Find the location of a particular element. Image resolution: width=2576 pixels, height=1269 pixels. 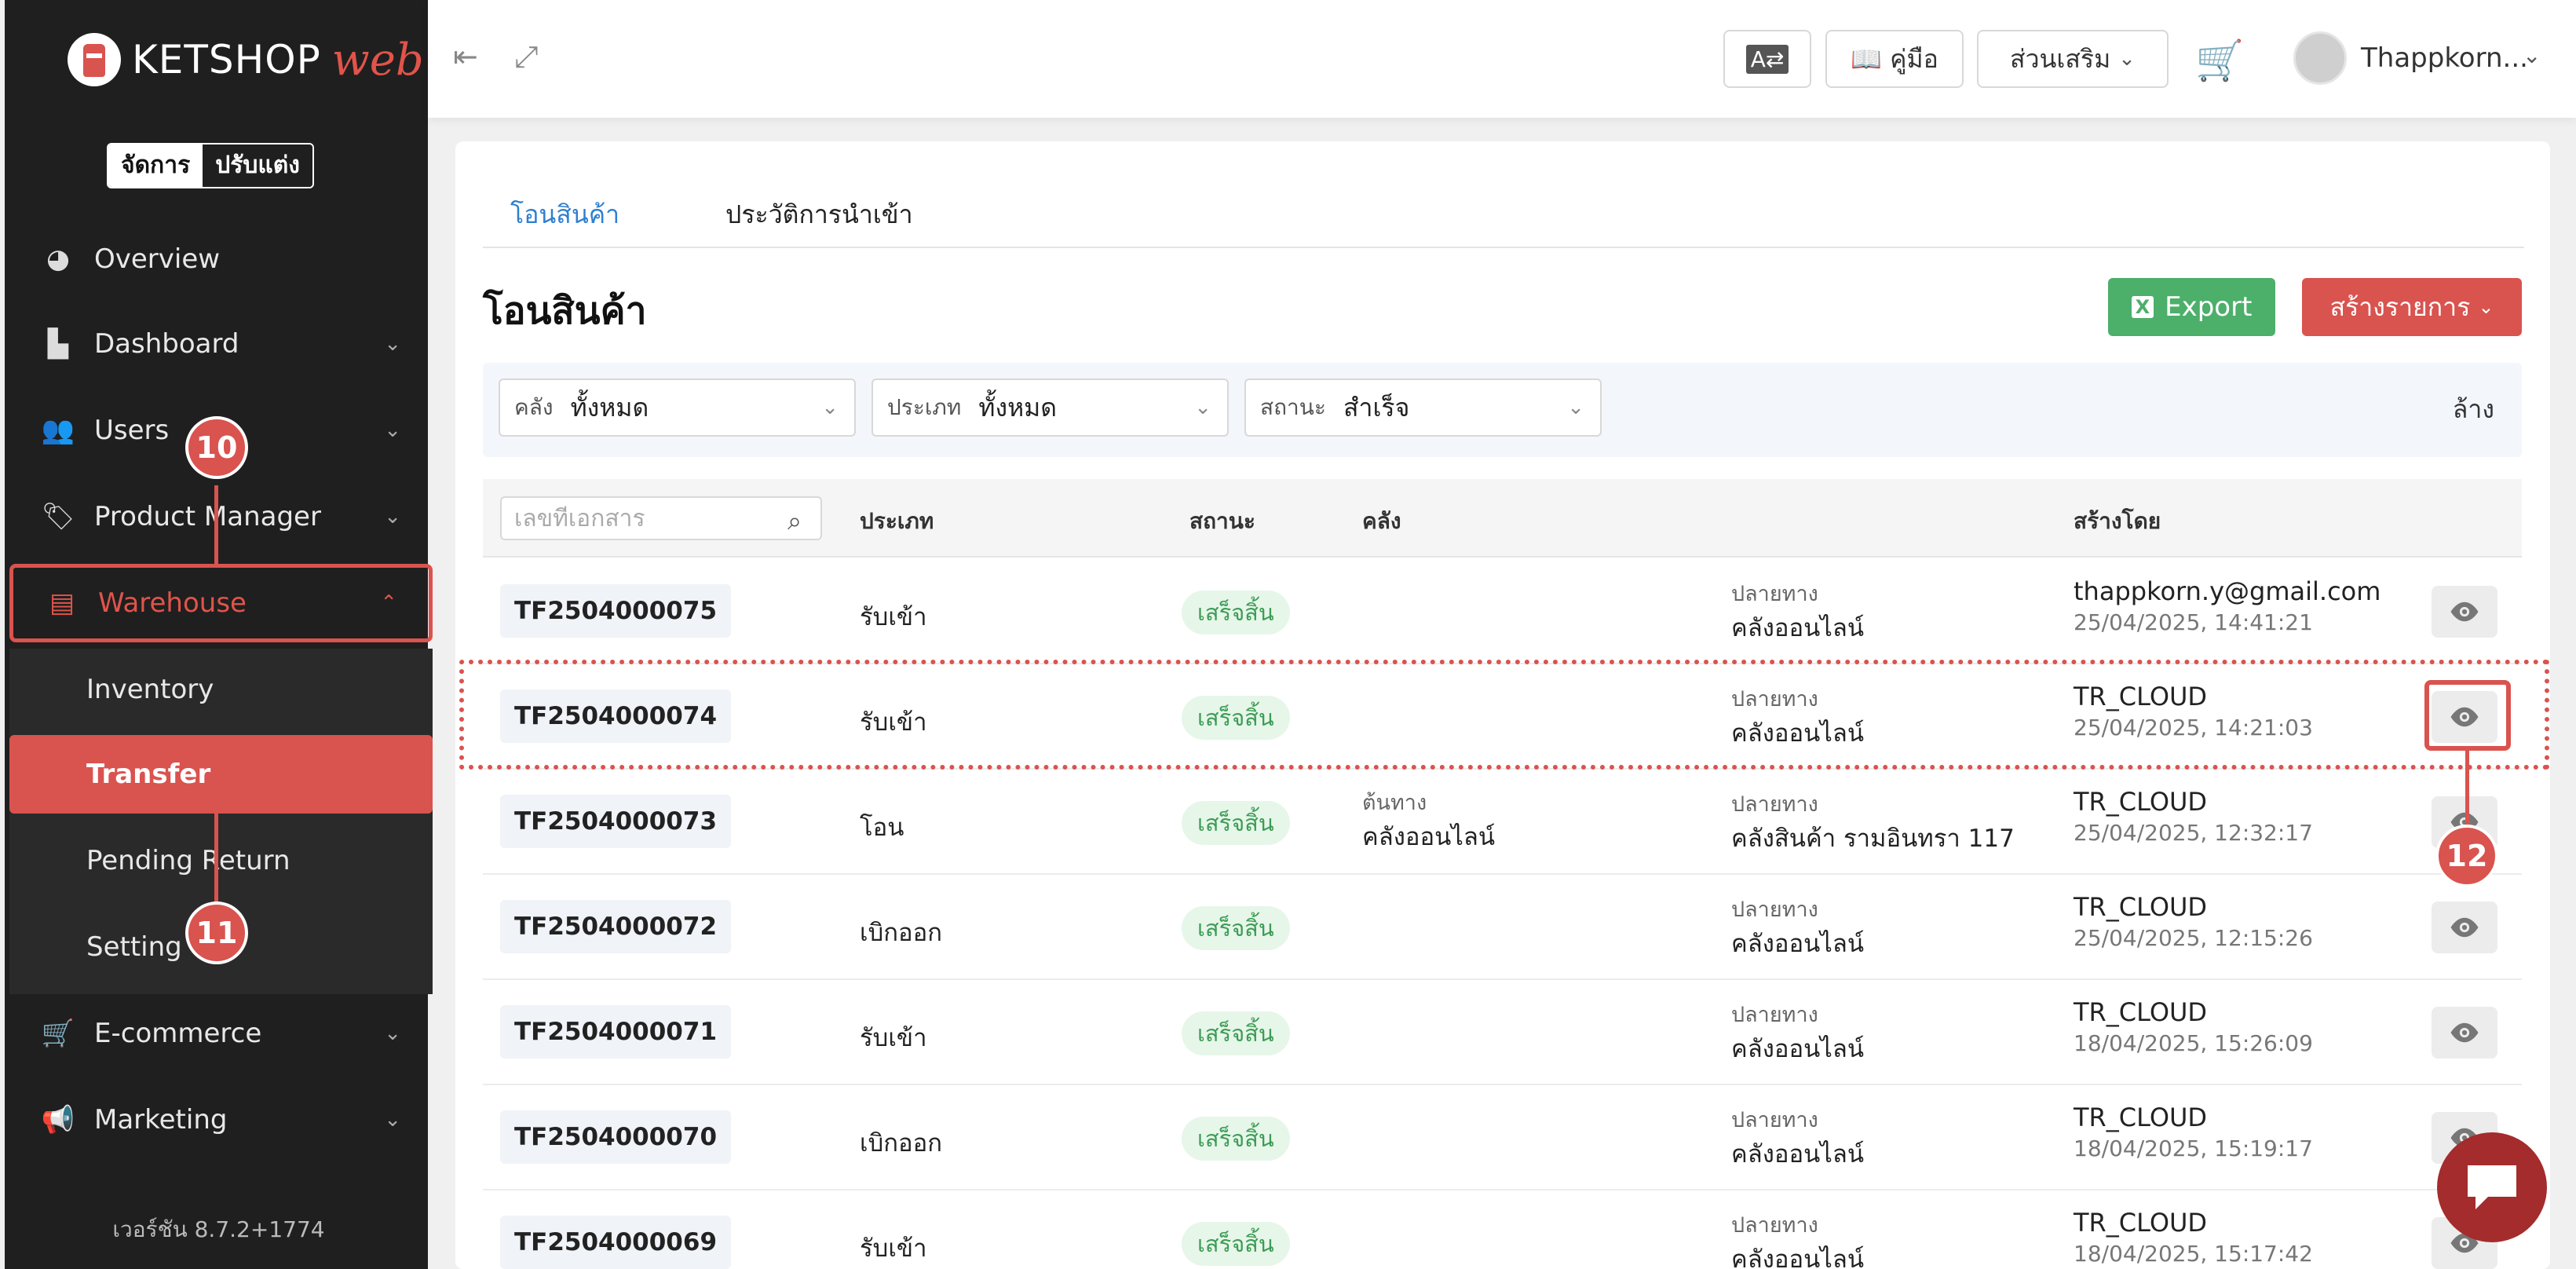

export-label: Export is located at coordinates (2209, 307).